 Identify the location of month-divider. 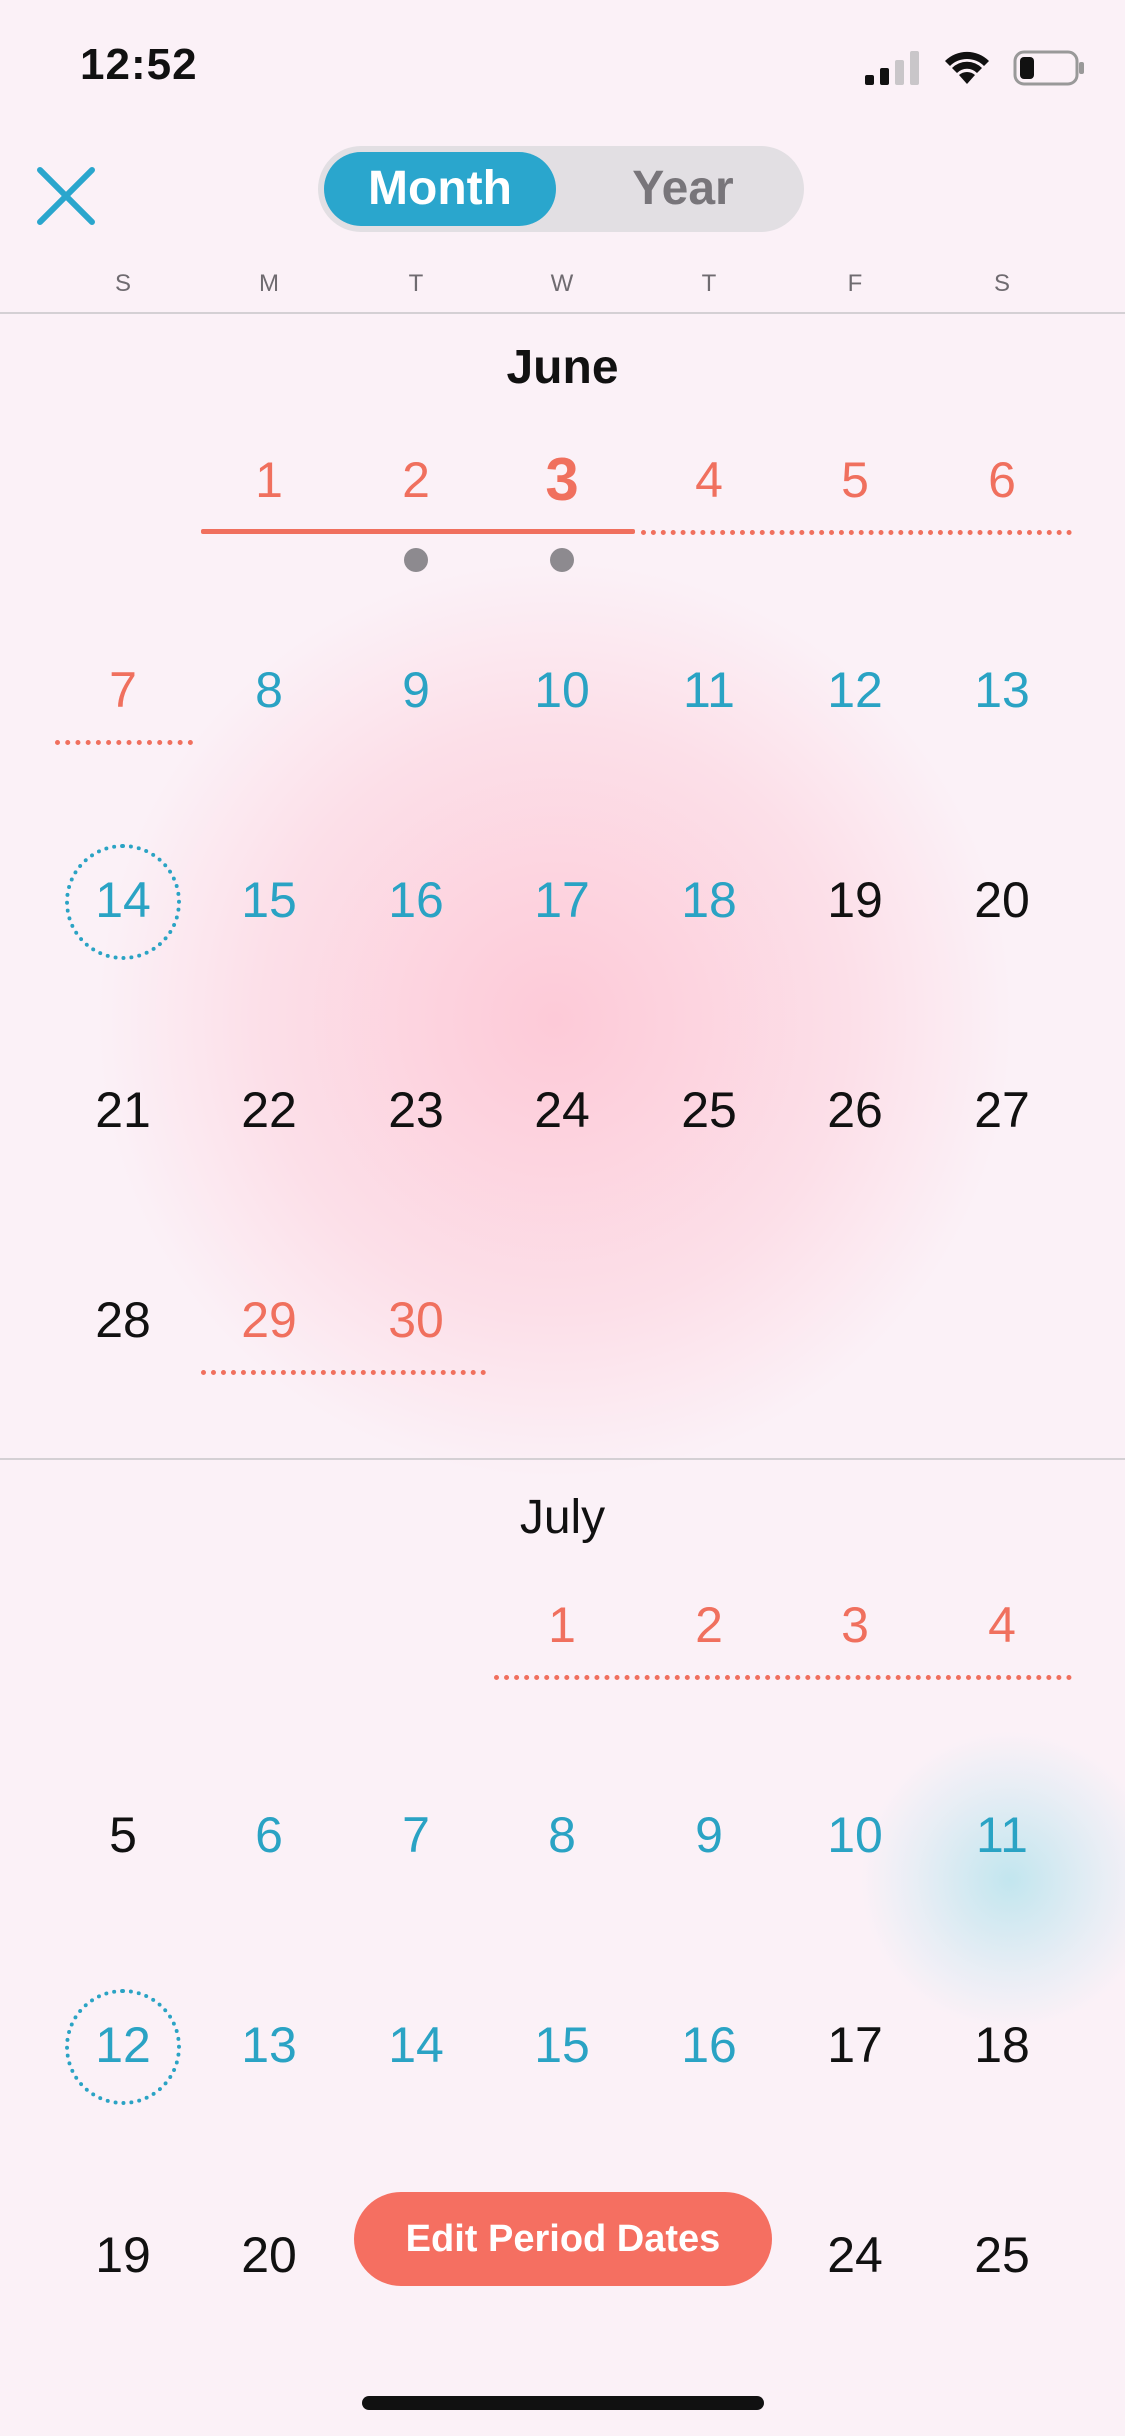
(562, 1459).